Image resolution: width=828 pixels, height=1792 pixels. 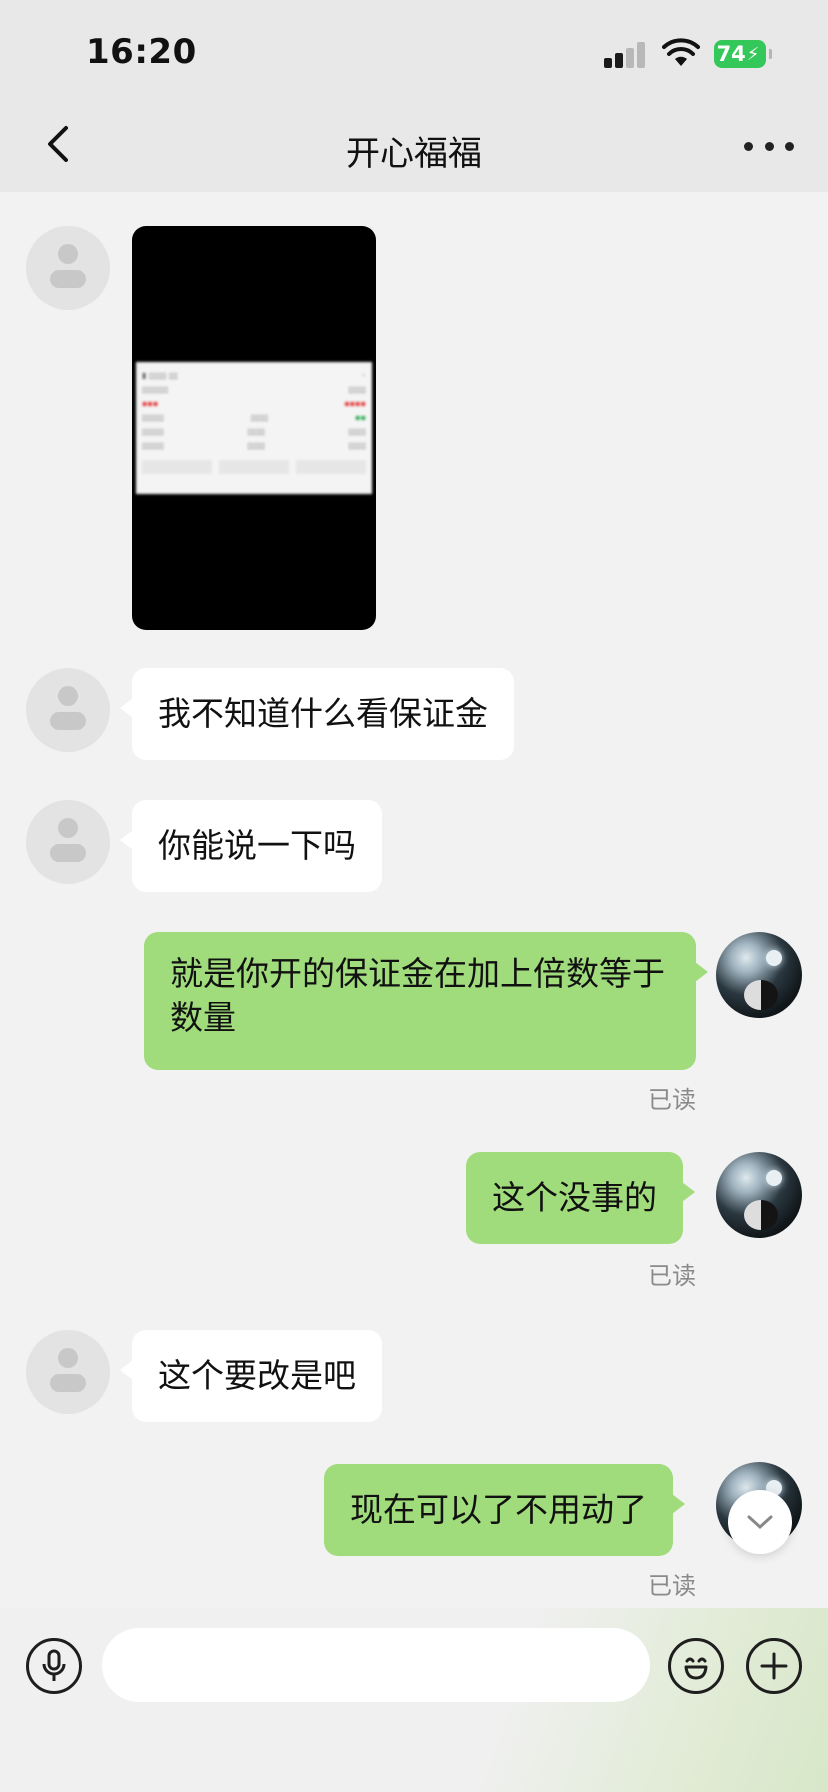 What do you see at coordinates (414, 154) in the screenshot?
I see `chat-title: 开心福福` at bounding box center [414, 154].